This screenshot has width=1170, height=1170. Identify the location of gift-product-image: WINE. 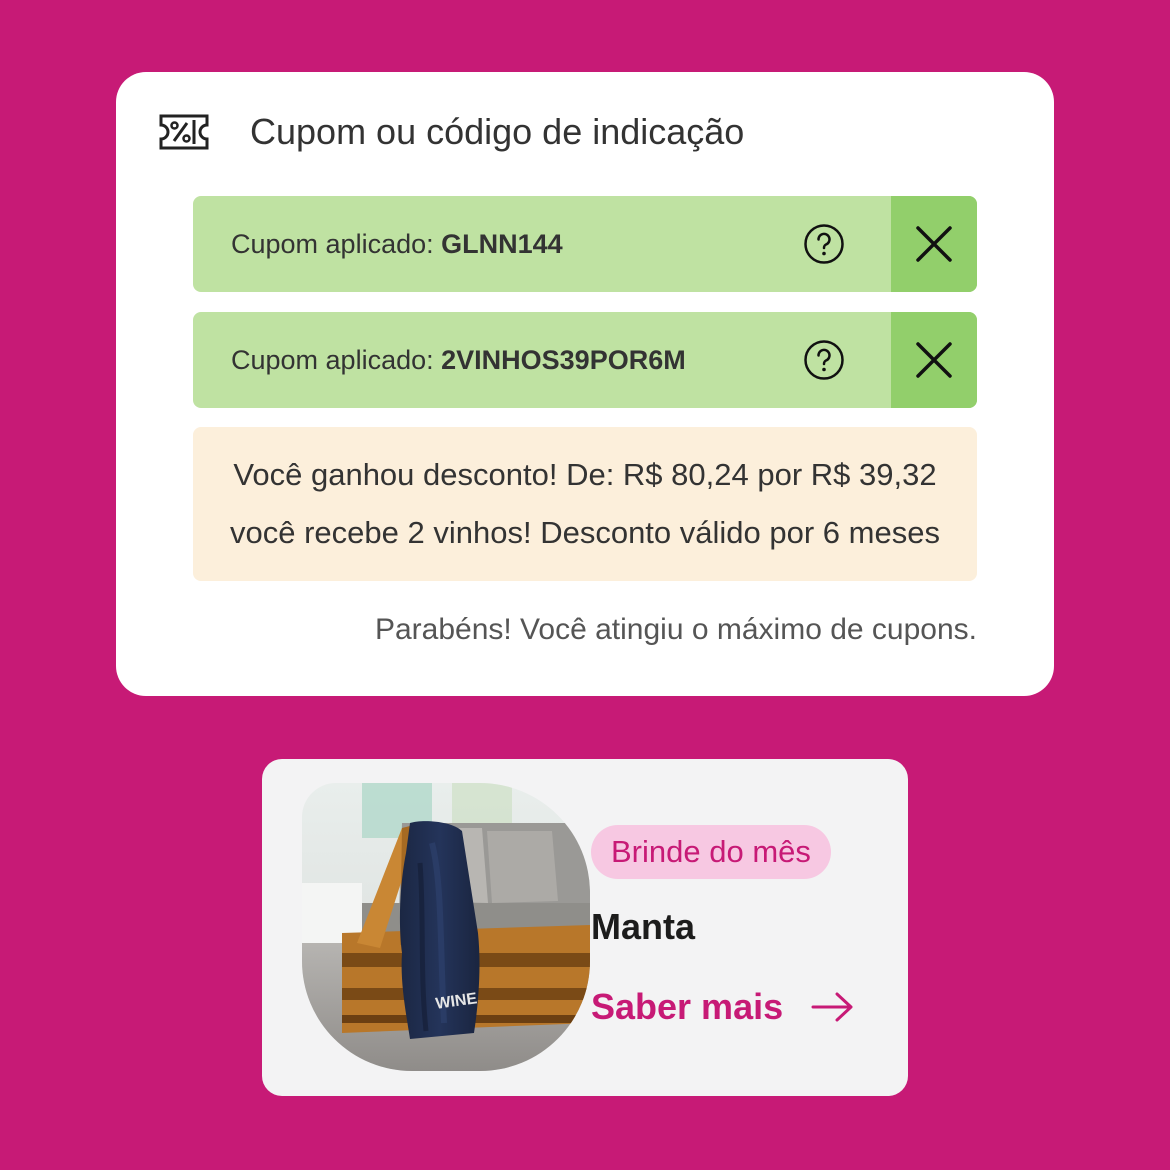
(446, 927).